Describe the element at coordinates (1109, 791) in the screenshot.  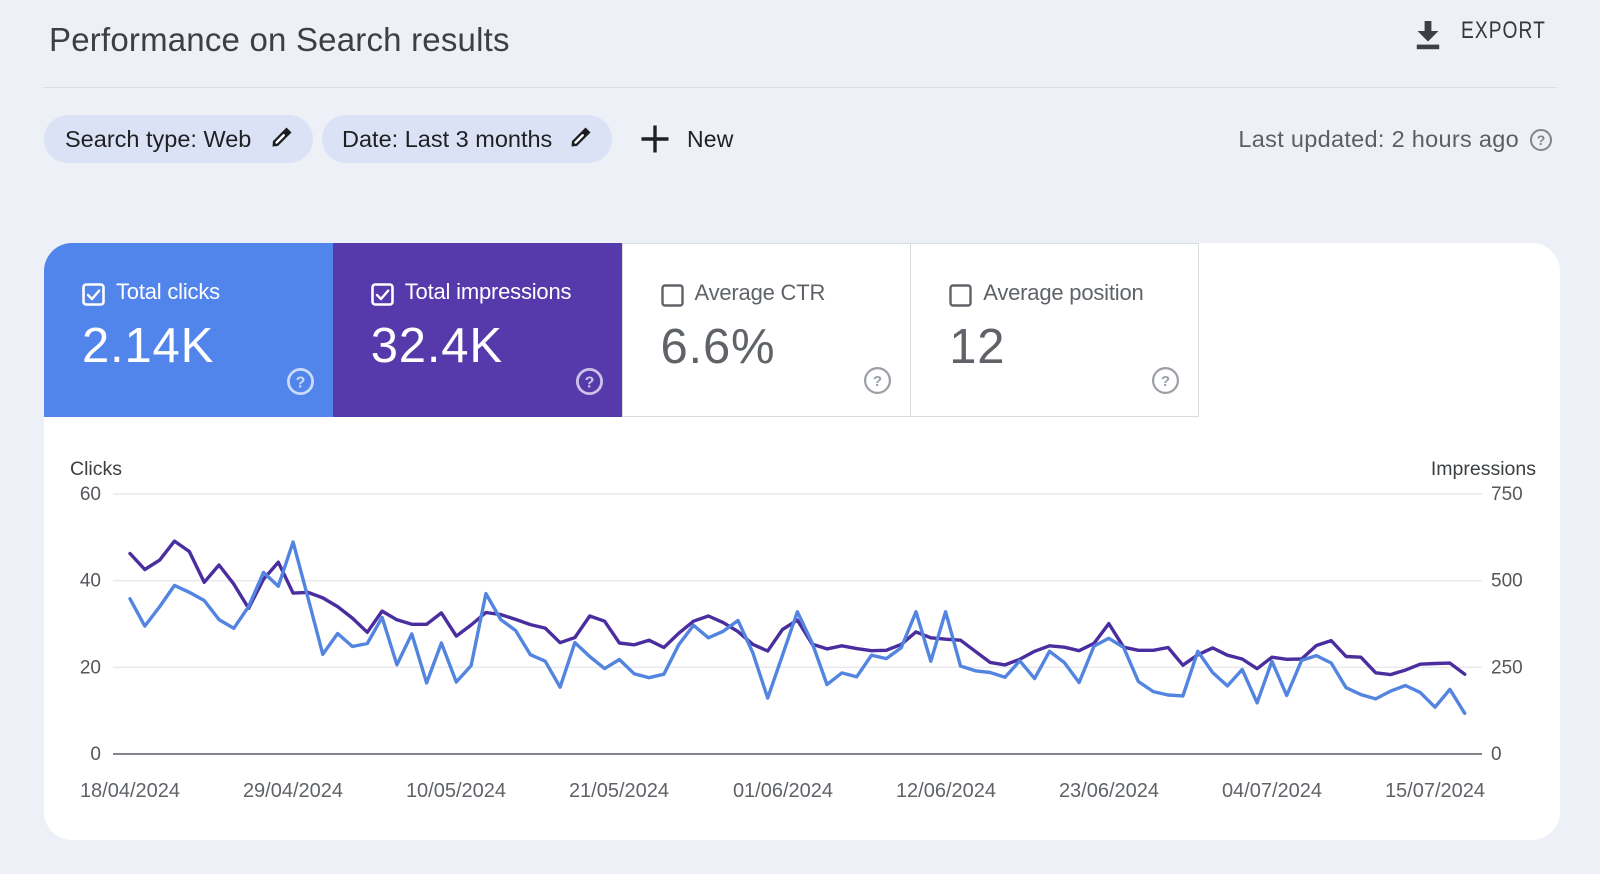
I see `svg-text: 23/06/2024` at that location.